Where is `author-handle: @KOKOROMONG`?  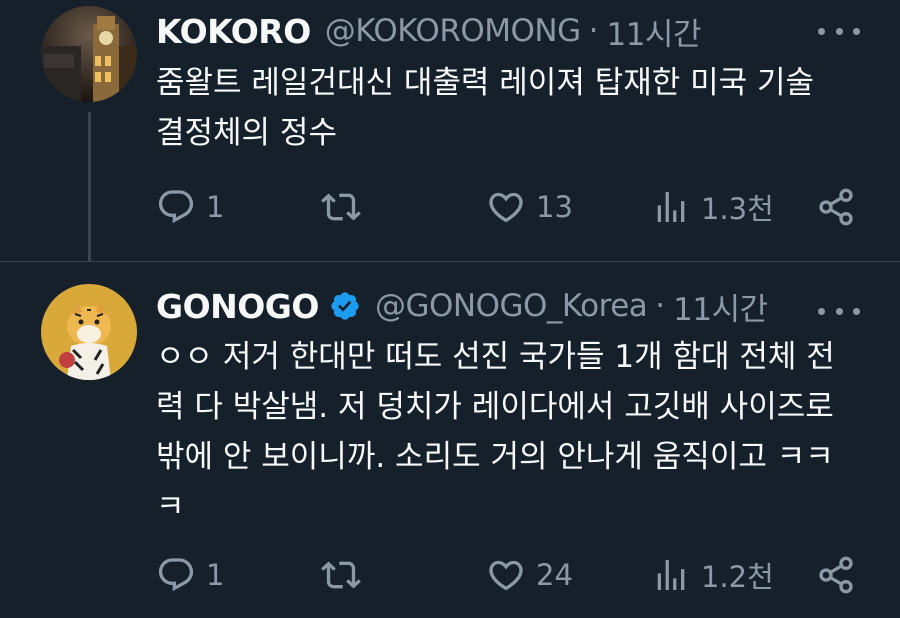
author-handle: @KOKOROMONG is located at coordinates (453, 31).